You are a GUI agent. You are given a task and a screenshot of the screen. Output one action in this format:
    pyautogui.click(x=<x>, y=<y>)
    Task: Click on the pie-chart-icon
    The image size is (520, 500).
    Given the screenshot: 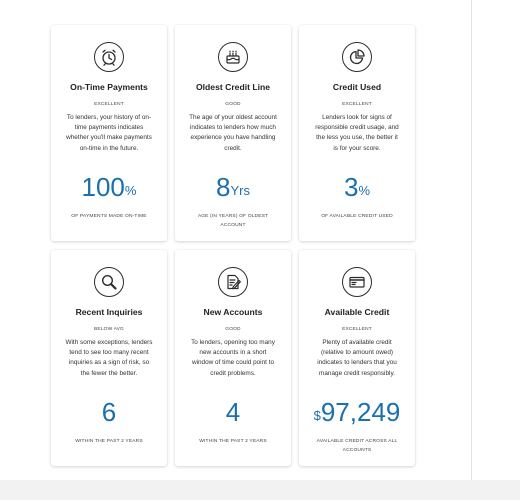 What is the action you would take?
    pyautogui.click(x=357, y=57)
    